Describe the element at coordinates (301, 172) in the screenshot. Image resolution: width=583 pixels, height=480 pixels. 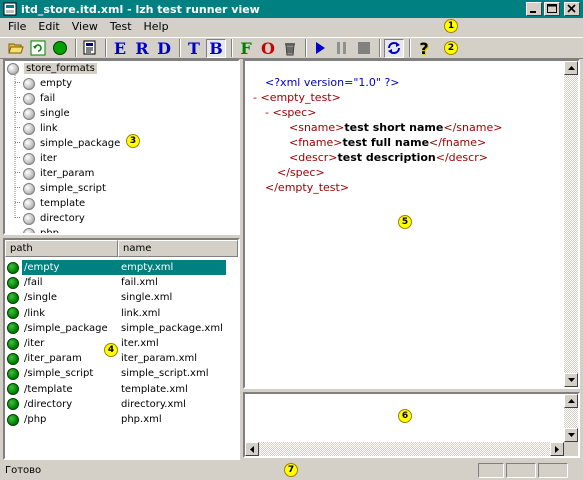
I see `xml-spec-close-tag: </spec>` at that location.